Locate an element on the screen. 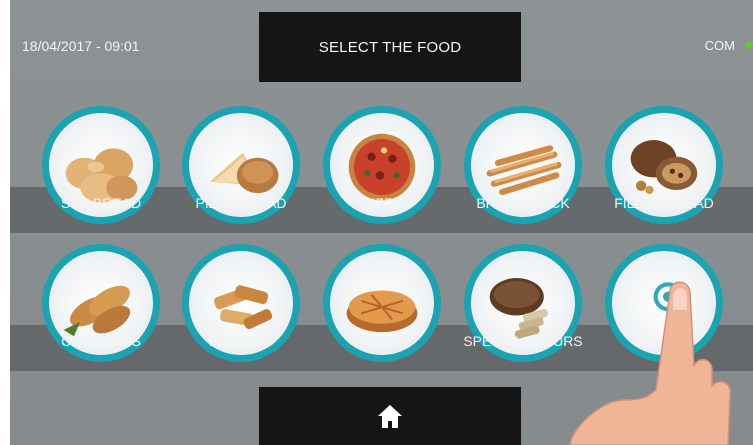  food-tile-filled-bread: FILLED BREAD is located at coordinates (664, 166).